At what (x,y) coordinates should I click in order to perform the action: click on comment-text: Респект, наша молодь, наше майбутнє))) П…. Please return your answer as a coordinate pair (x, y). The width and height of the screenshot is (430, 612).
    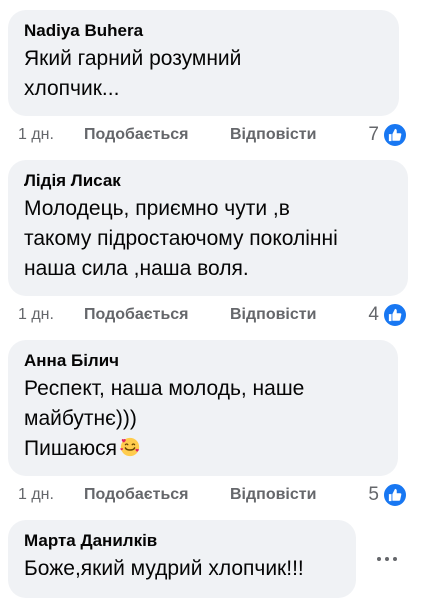
    Looking at the image, I should click on (164, 418).